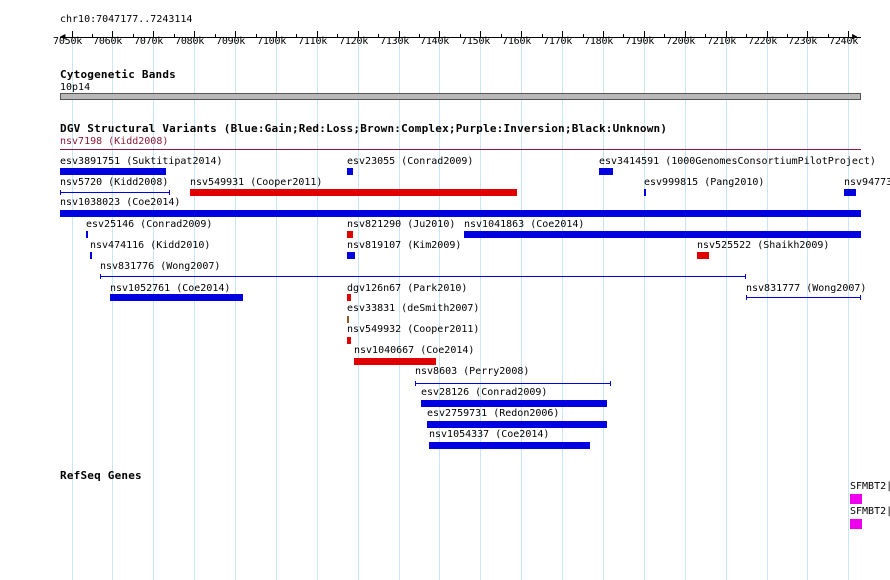 The width and height of the screenshot is (890, 580). What do you see at coordinates (349, 297) in the screenshot?
I see `sv-feature-dgv126n67` at bounding box center [349, 297].